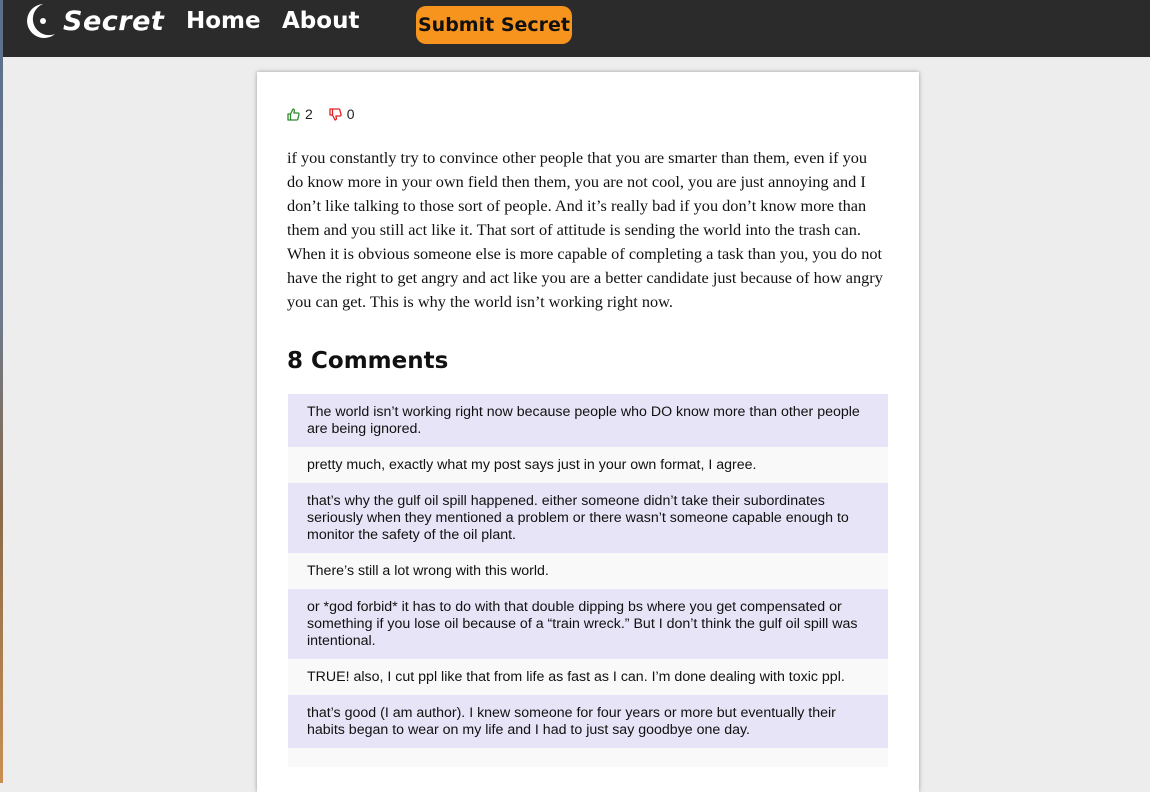 Image resolution: width=1150 pixels, height=792 pixels. Describe the element at coordinates (1, 391) in the screenshot. I see `desktop-background-edge` at that location.